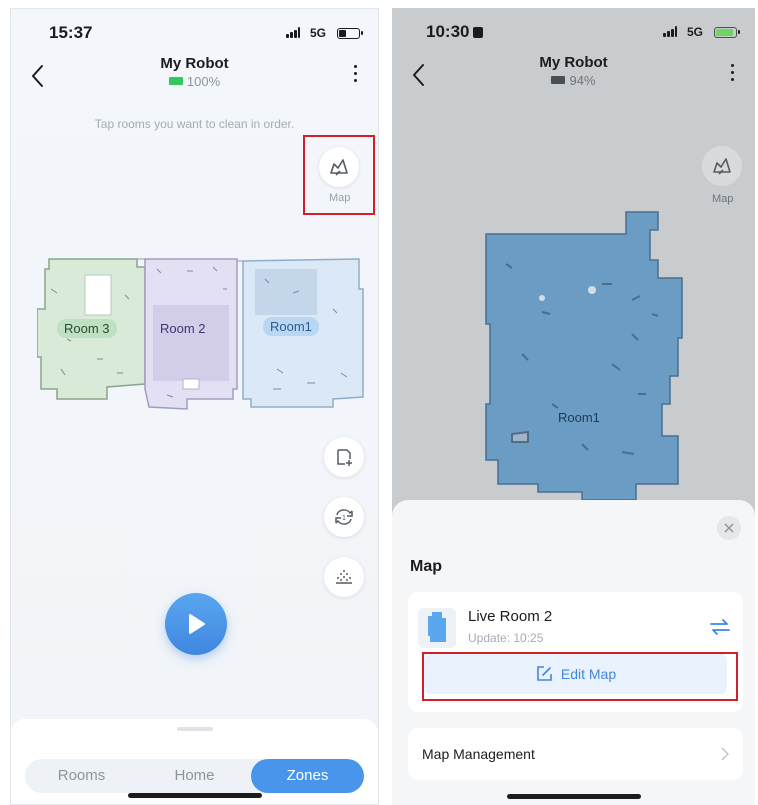 This screenshot has width=758, height=805. Describe the element at coordinates (307, 776) in the screenshot. I see `tab-zones: Zones` at that location.